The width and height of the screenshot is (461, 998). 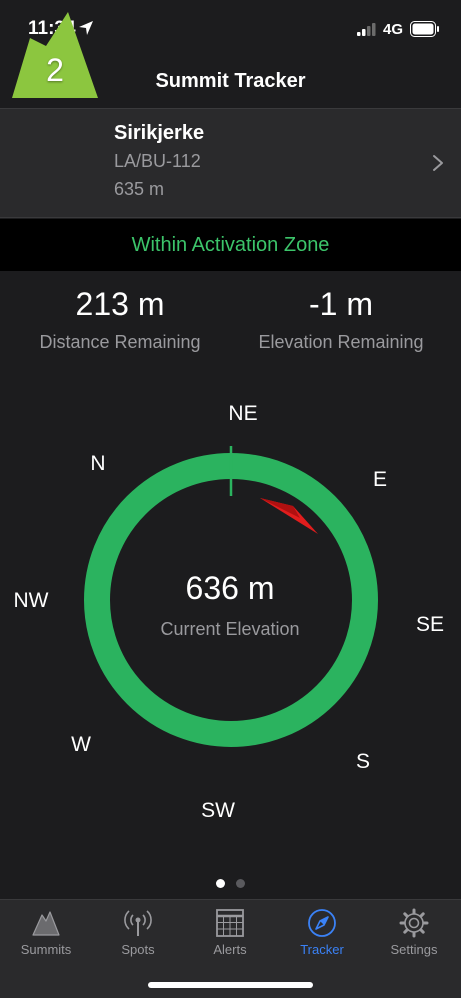 I want to click on calendar-icon, so click(x=230, y=923).